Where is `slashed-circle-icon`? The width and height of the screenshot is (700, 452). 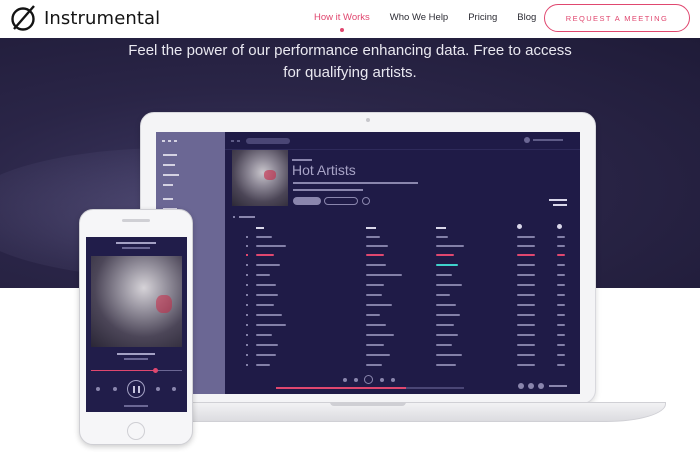
slashed-circle-icon is located at coordinates (23, 18).